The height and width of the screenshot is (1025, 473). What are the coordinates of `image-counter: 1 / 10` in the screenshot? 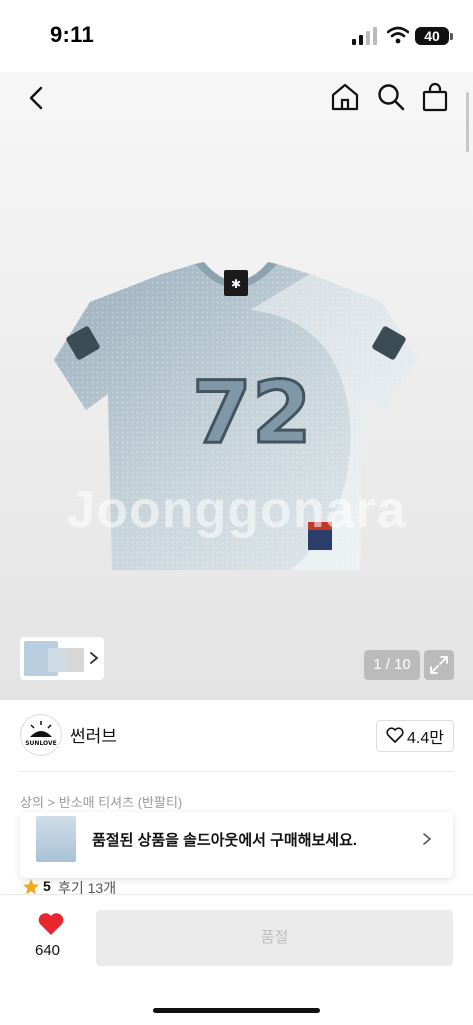 It's located at (392, 665).